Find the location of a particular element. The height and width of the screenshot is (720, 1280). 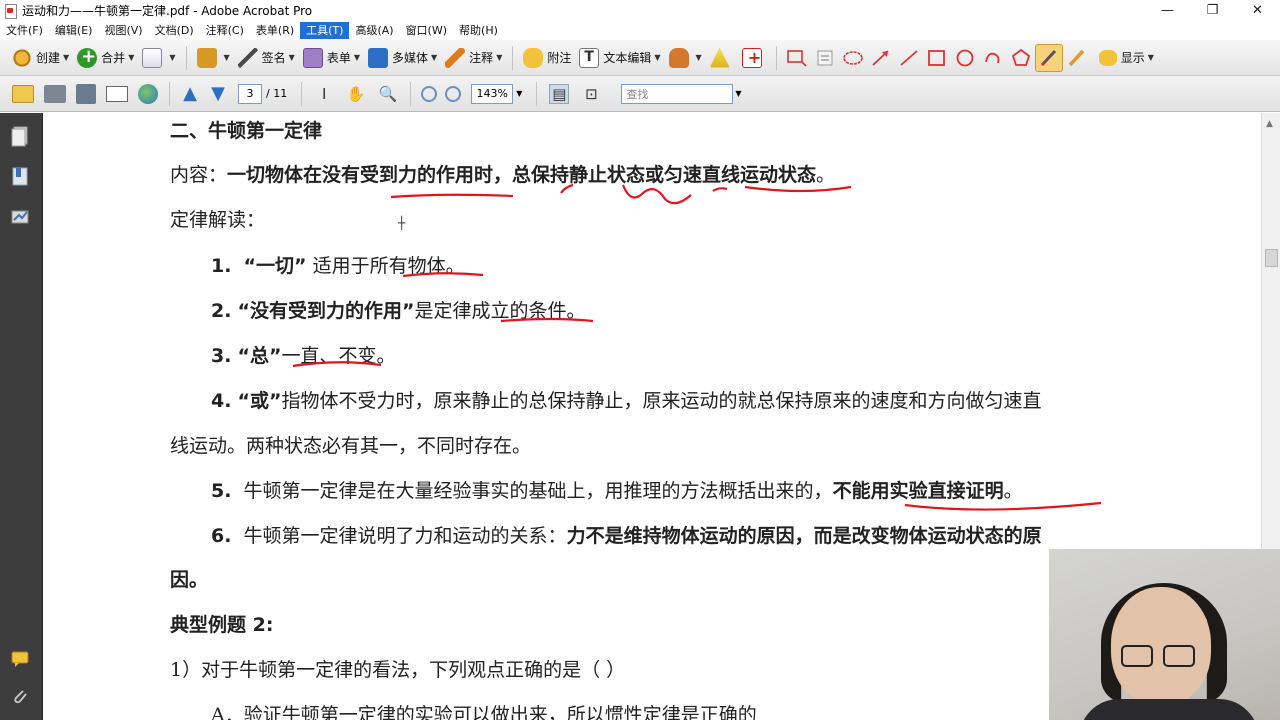

zoom-in-icon is located at coordinates (453, 93).